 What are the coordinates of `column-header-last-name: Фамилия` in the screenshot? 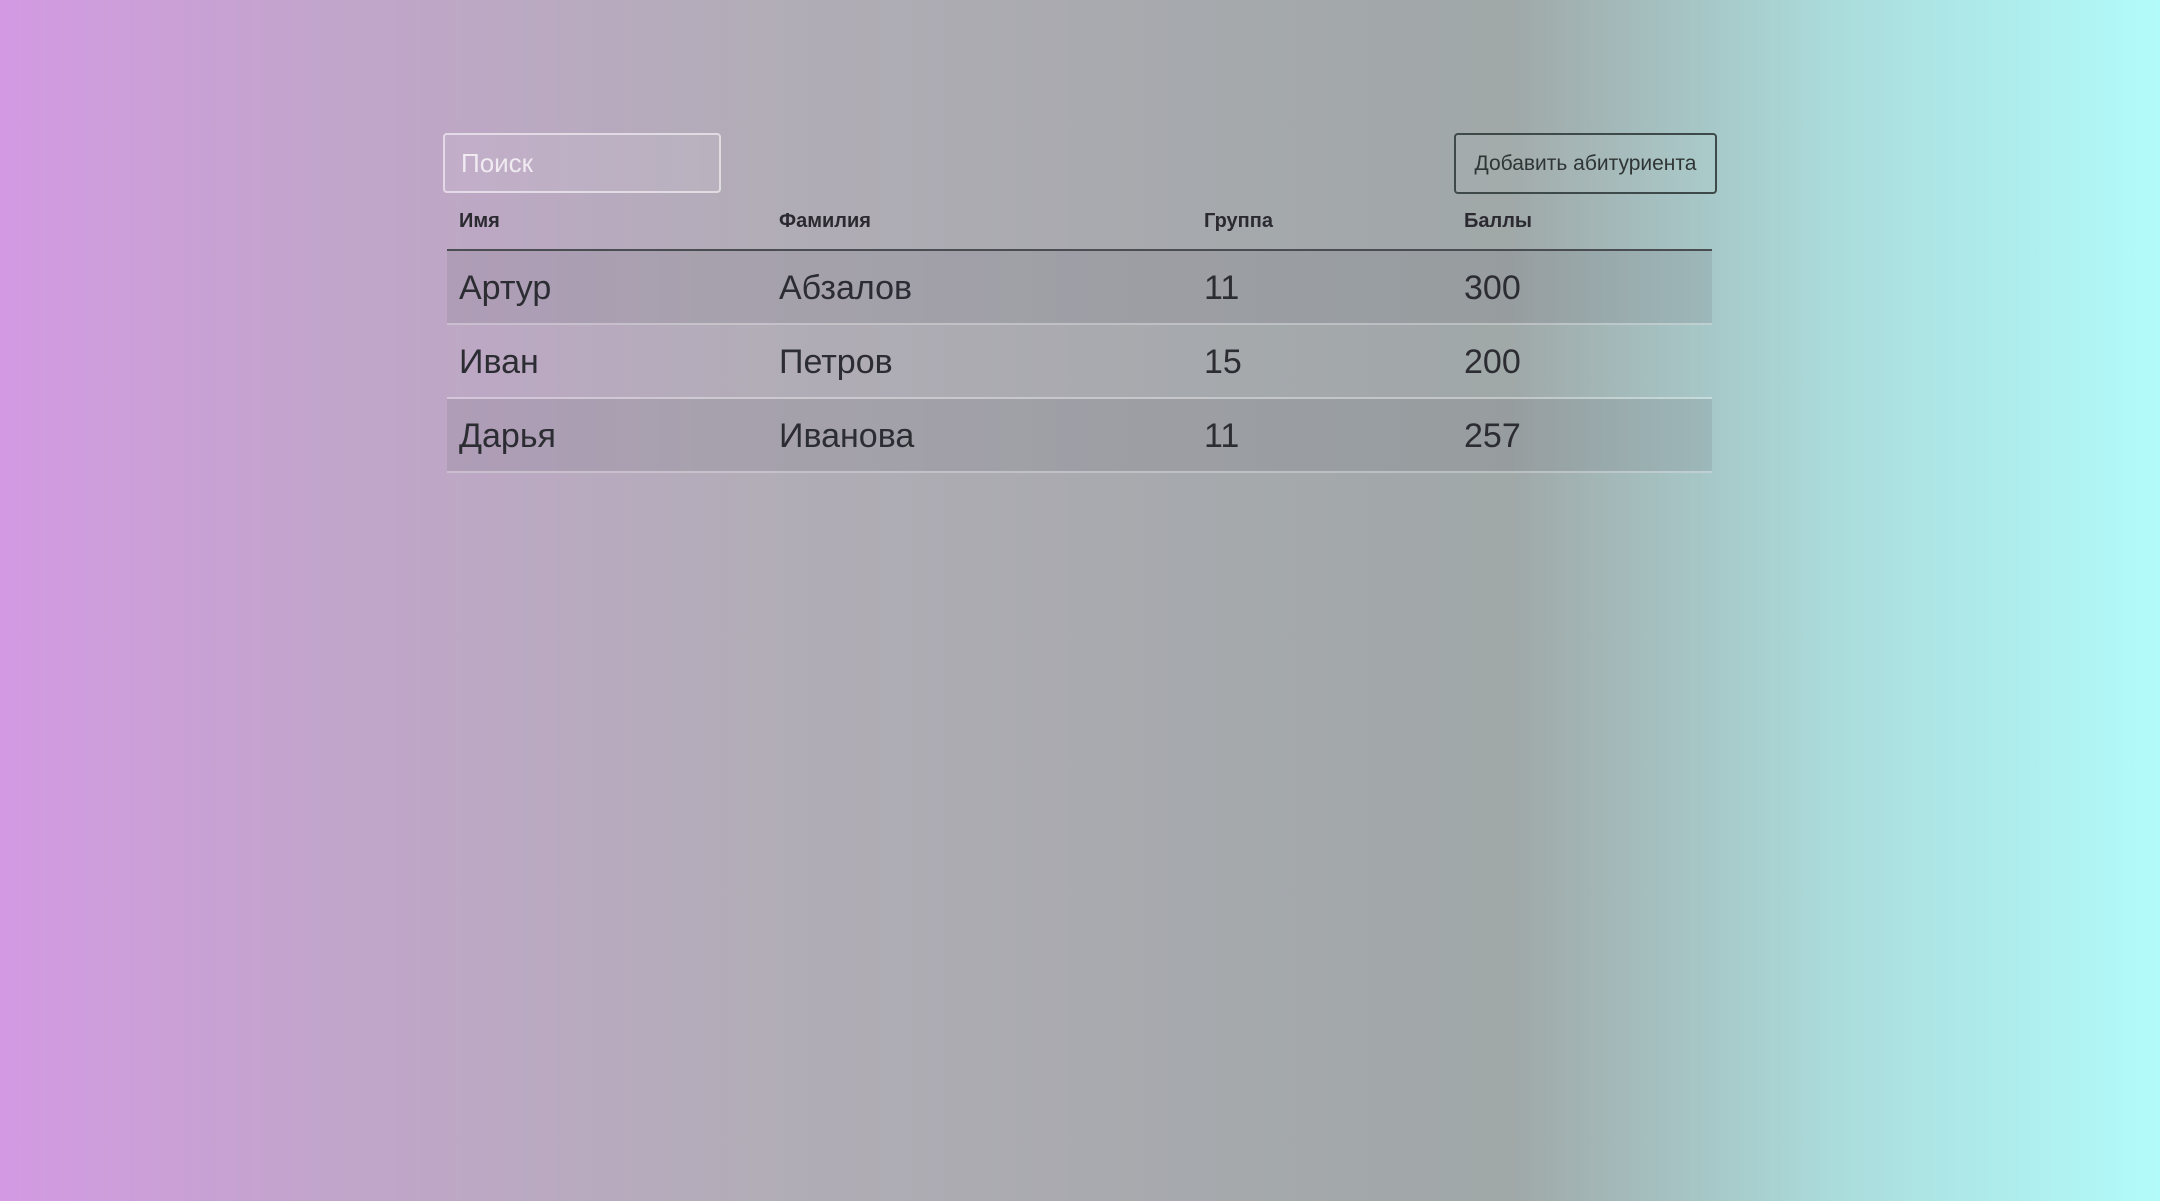 It's located at (825, 221).